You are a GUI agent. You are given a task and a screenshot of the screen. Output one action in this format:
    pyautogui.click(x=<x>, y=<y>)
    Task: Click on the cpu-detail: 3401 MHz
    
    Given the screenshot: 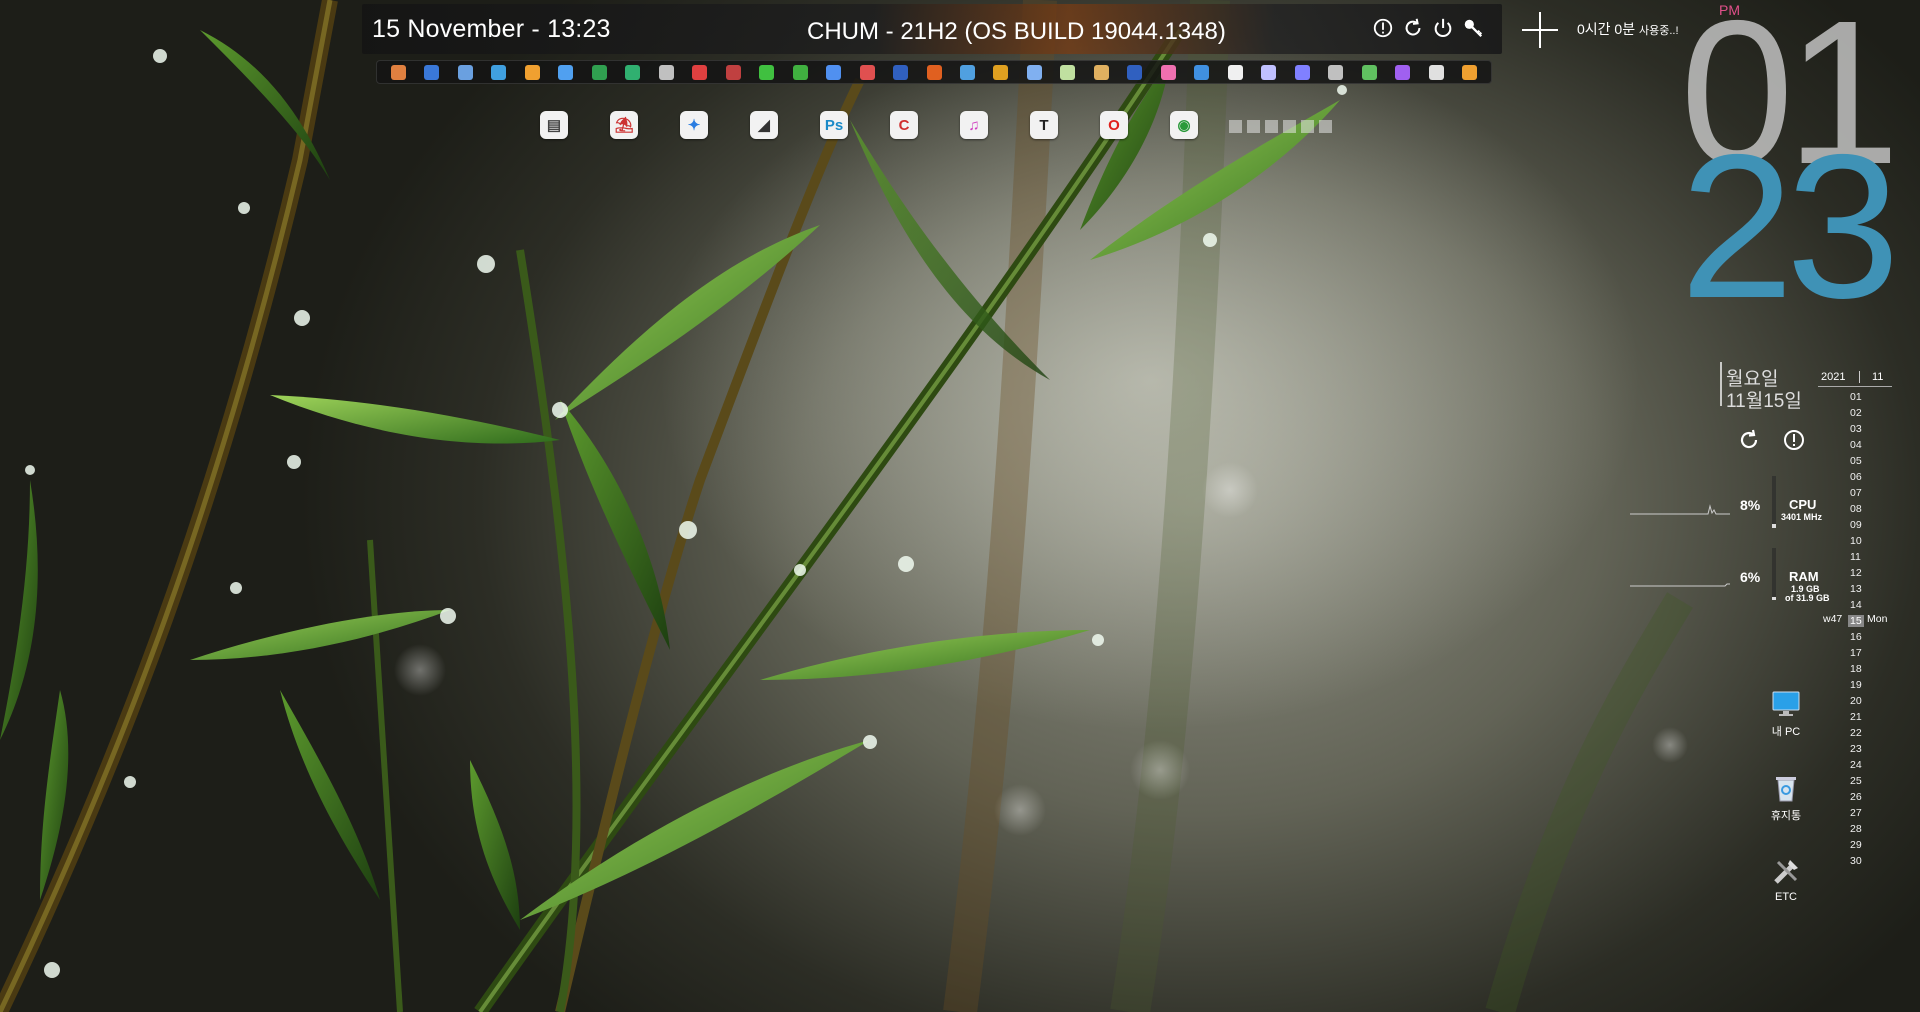 What is the action you would take?
    pyautogui.click(x=1802, y=517)
    